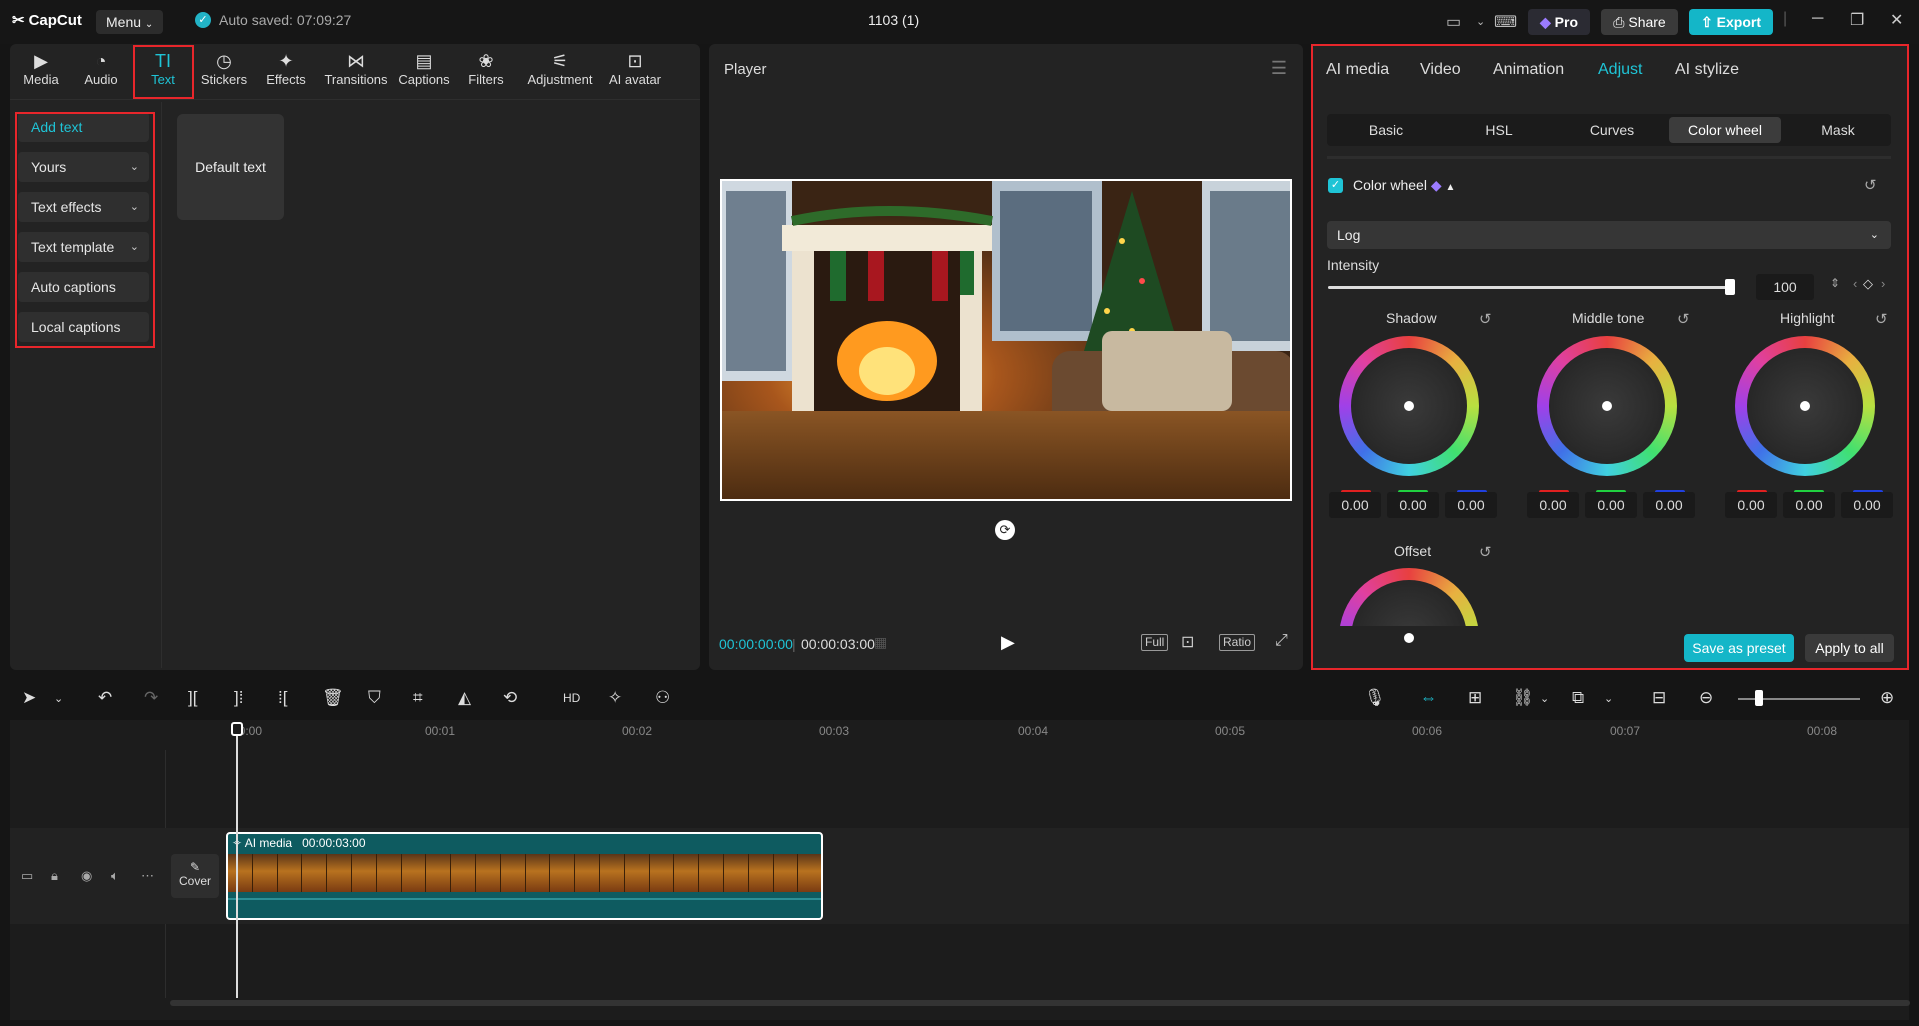  I want to click on tab-label: Media, so click(41, 79).